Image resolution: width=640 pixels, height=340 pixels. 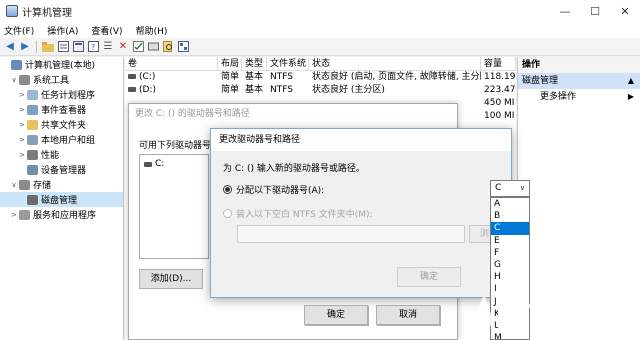 I want to click on performance-icon, so click(x=32, y=154).